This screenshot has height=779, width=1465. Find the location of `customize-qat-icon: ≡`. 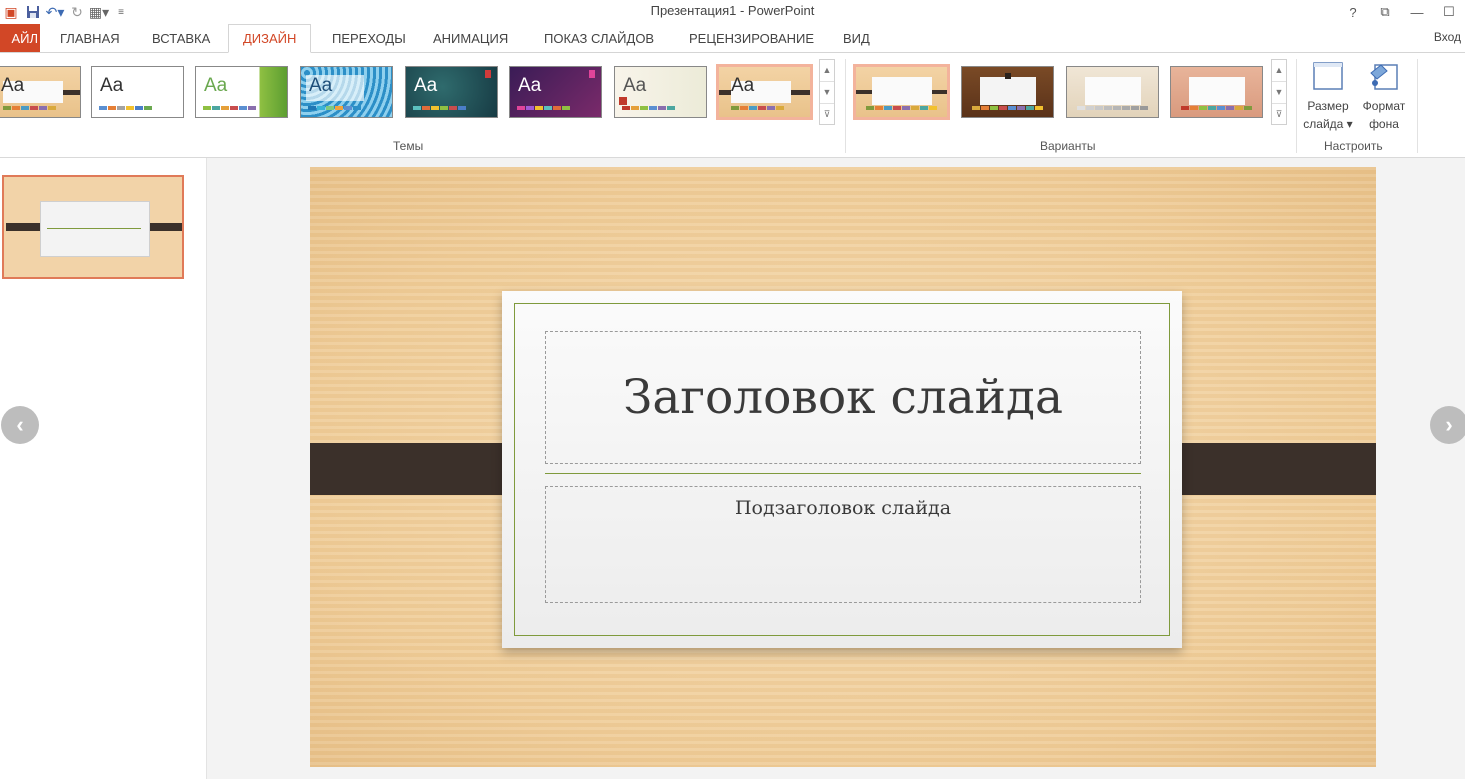

customize-qat-icon: ≡ is located at coordinates (121, 12).